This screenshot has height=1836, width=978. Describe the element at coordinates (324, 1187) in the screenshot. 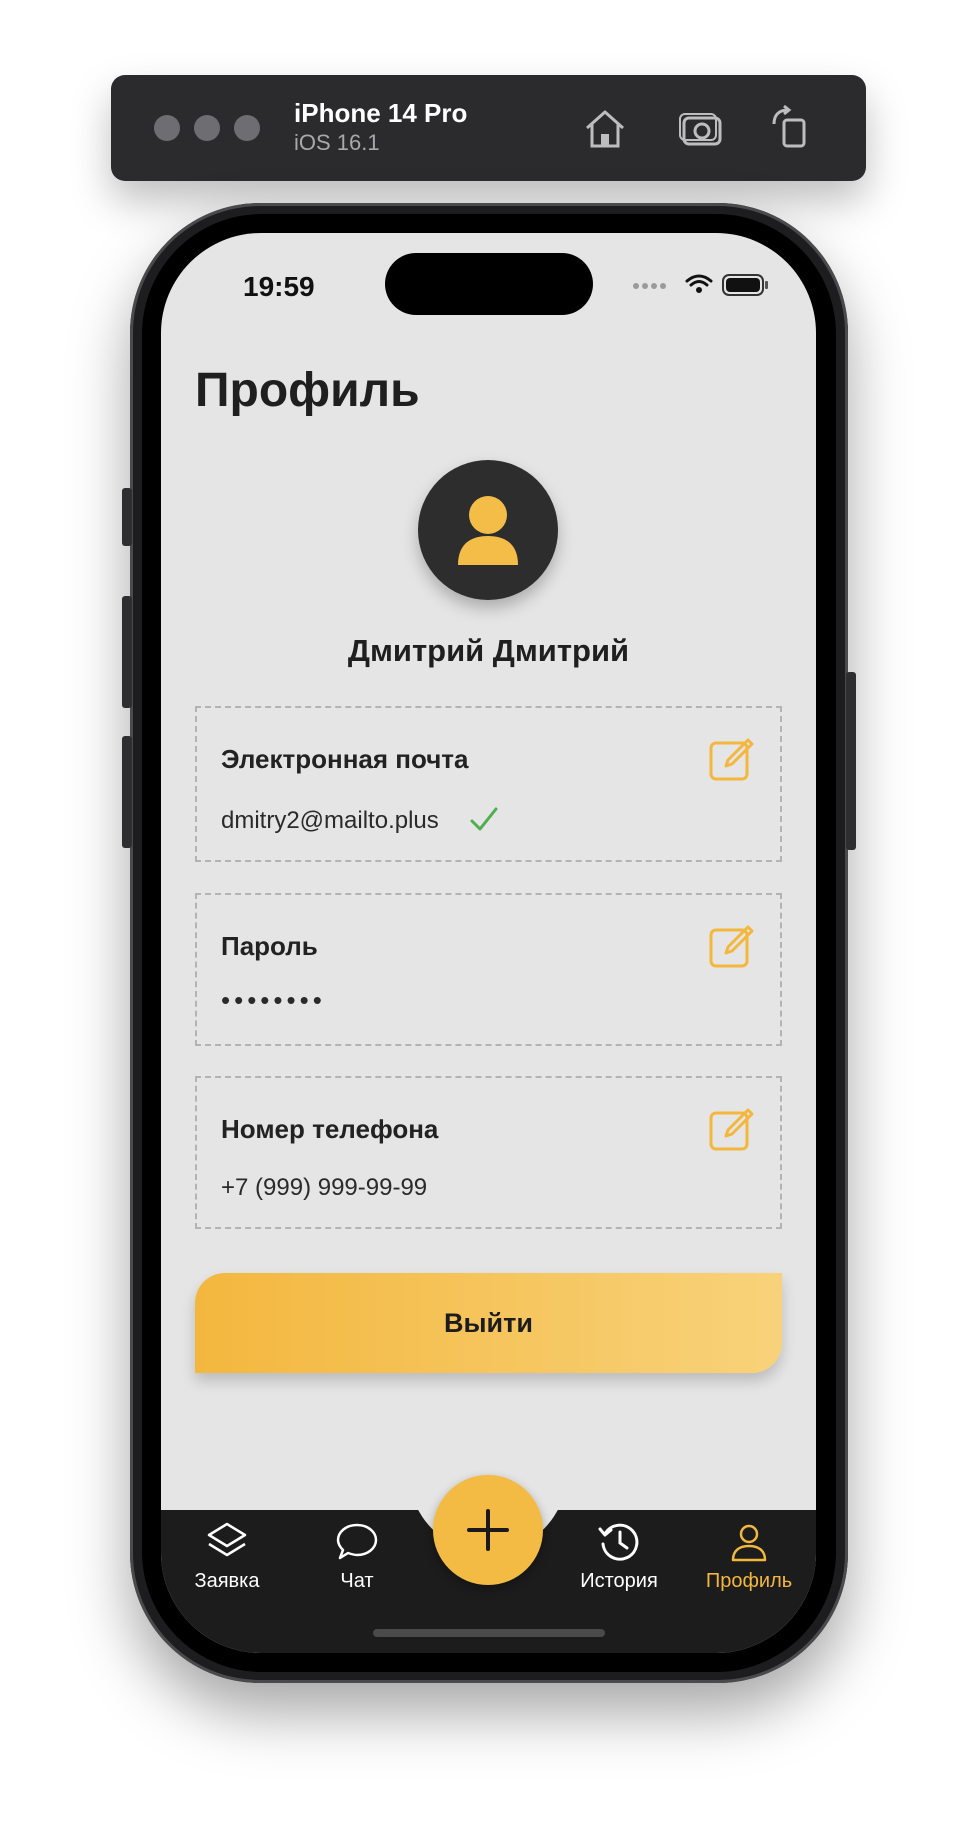

I see `phone-value: +7 (999) 999-99-99` at that location.